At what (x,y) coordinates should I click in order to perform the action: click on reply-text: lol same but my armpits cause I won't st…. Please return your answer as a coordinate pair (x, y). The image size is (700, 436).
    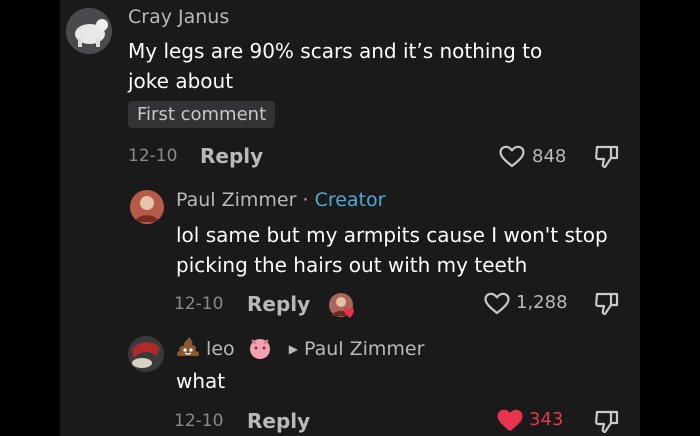
    Looking at the image, I should click on (392, 250).